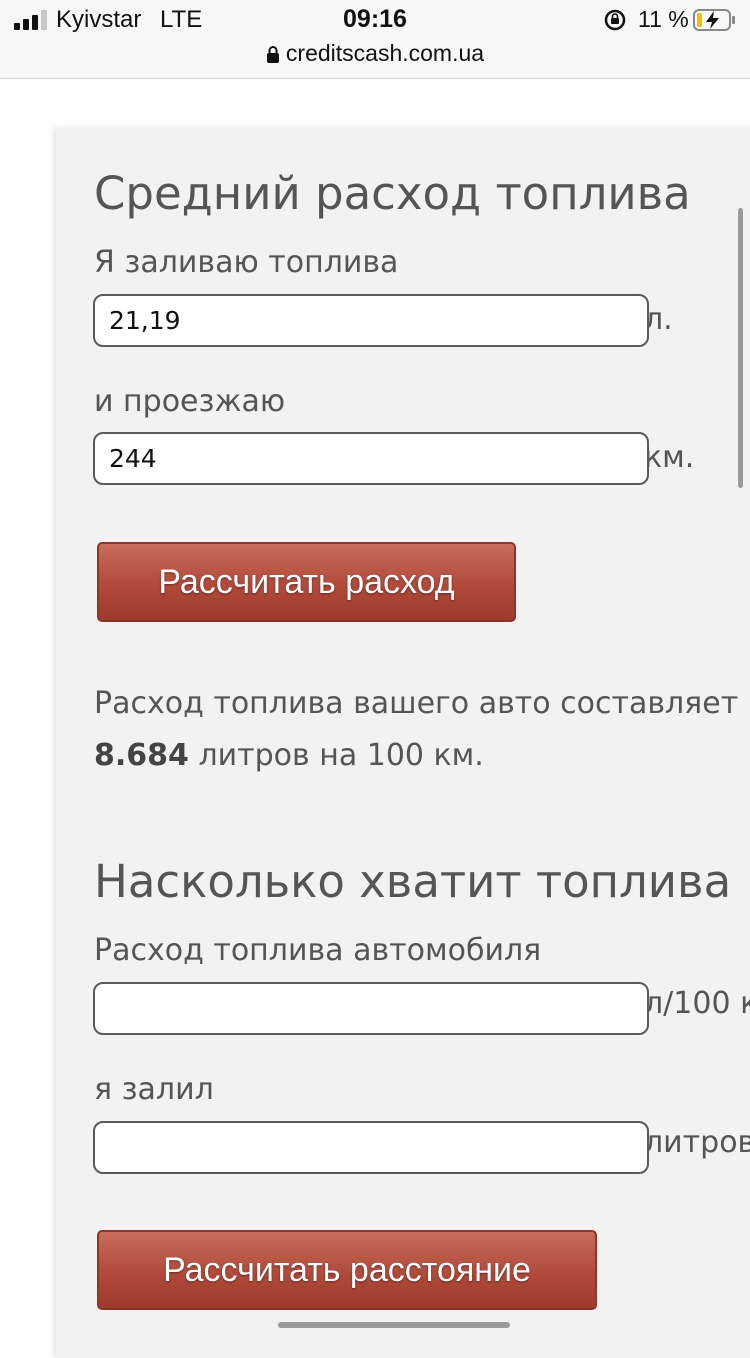  I want to click on filled-label: я залил, so click(154, 1089).